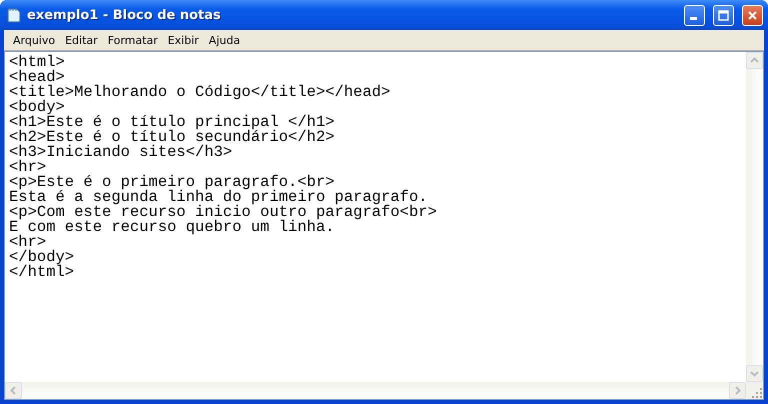  Describe the element at coordinates (81, 40) in the screenshot. I see `menu-item: Editar` at that location.